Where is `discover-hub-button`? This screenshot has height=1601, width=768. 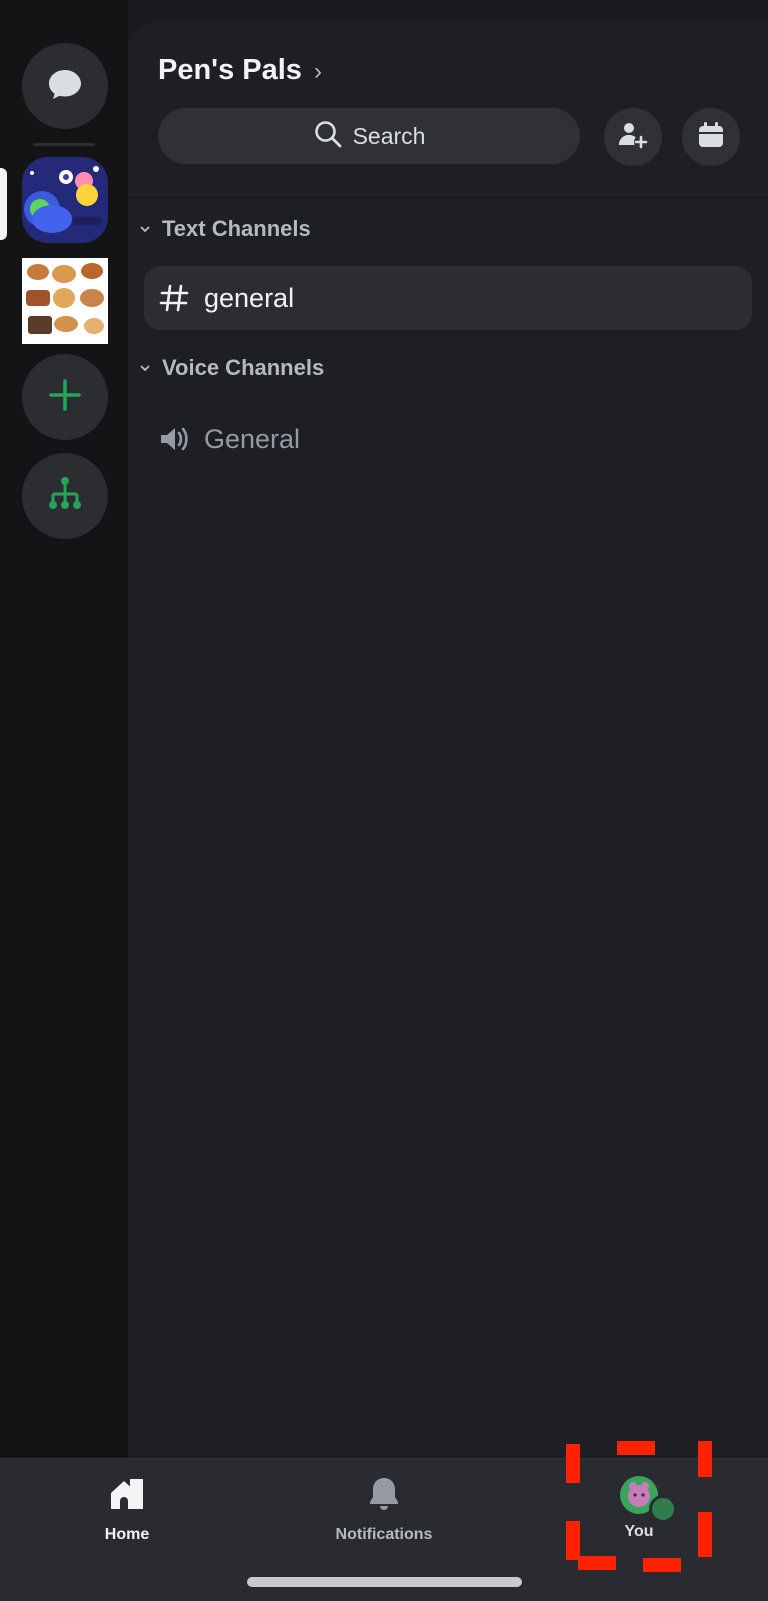
discover-hub-button is located at coordinates (65, 496).